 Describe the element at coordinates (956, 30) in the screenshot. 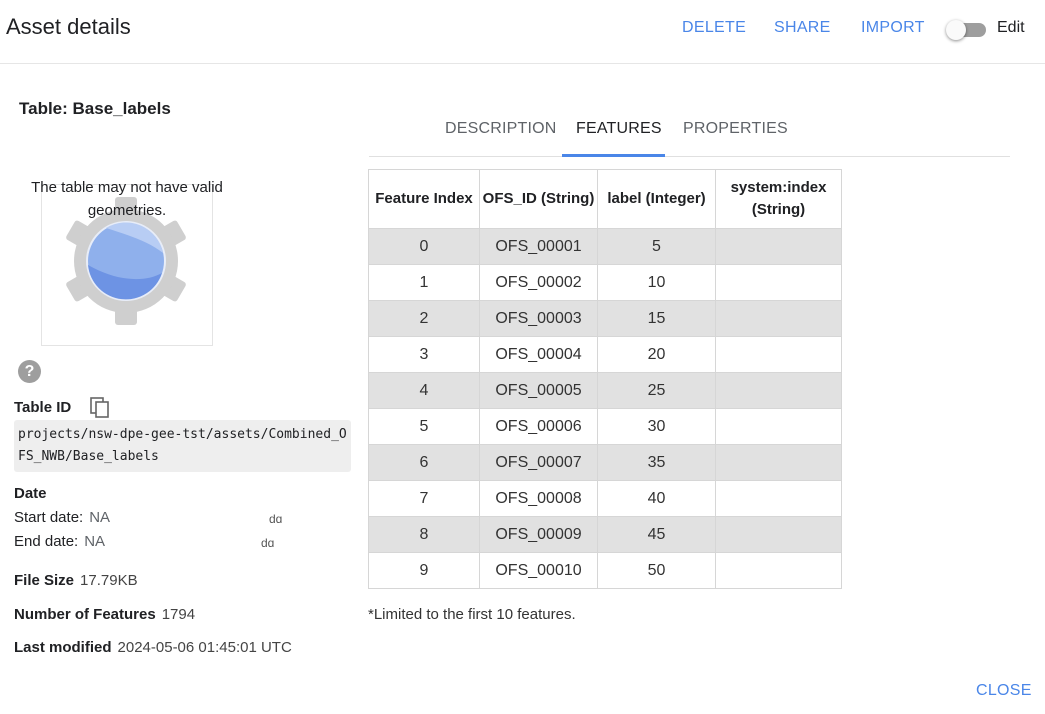

I see `toggle-knob` at that location.